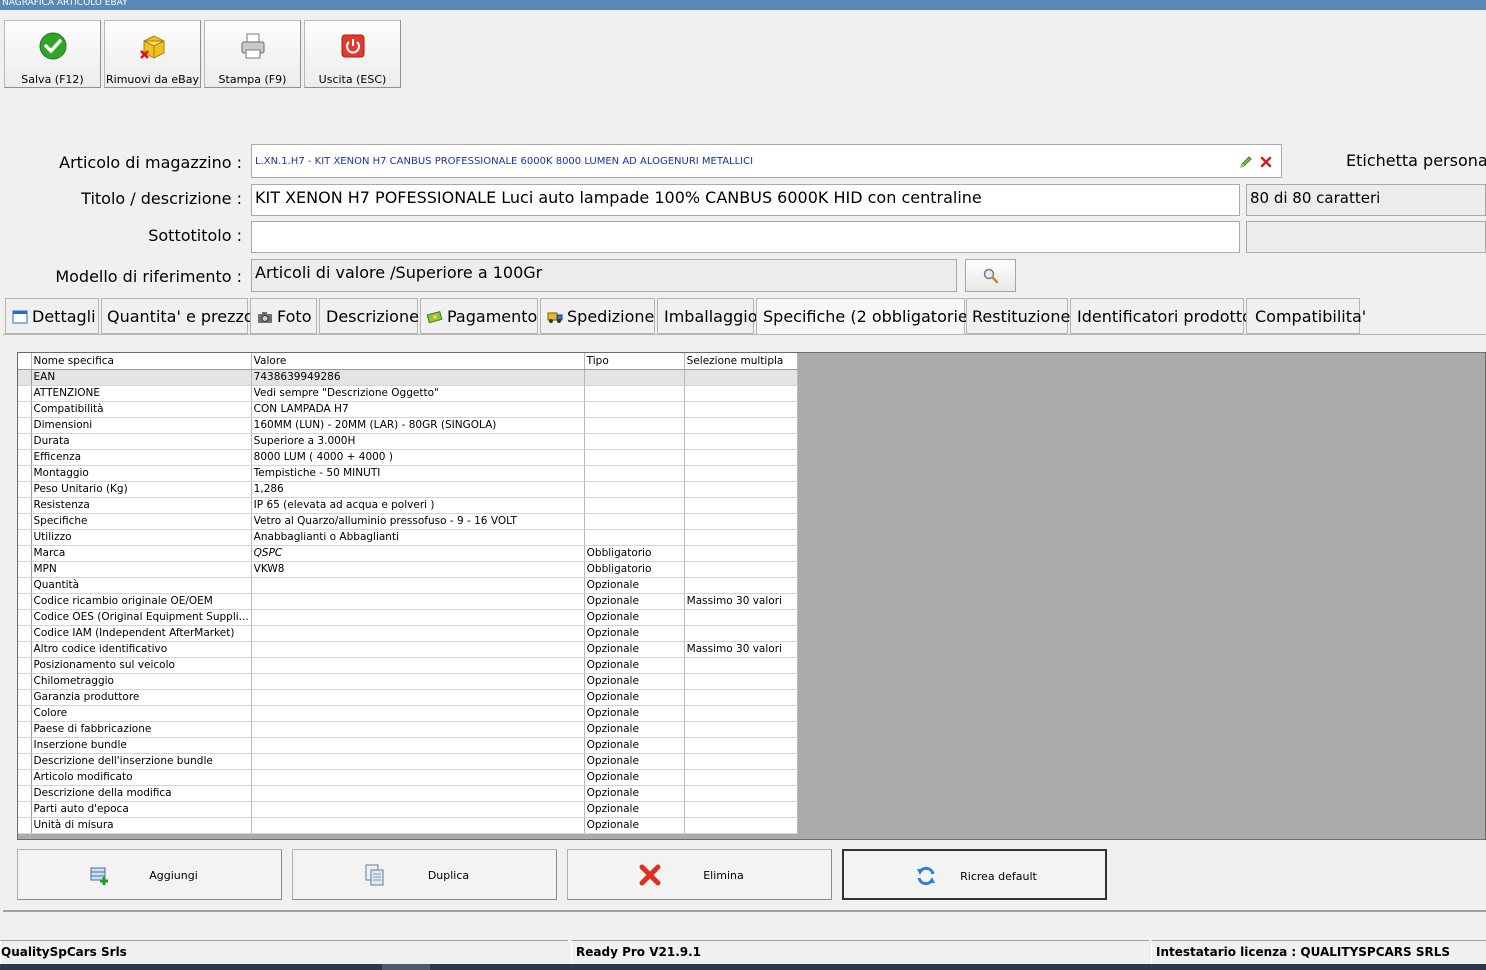  I want to click on spec-name-cell: Utilizzo, so click(141, 537).